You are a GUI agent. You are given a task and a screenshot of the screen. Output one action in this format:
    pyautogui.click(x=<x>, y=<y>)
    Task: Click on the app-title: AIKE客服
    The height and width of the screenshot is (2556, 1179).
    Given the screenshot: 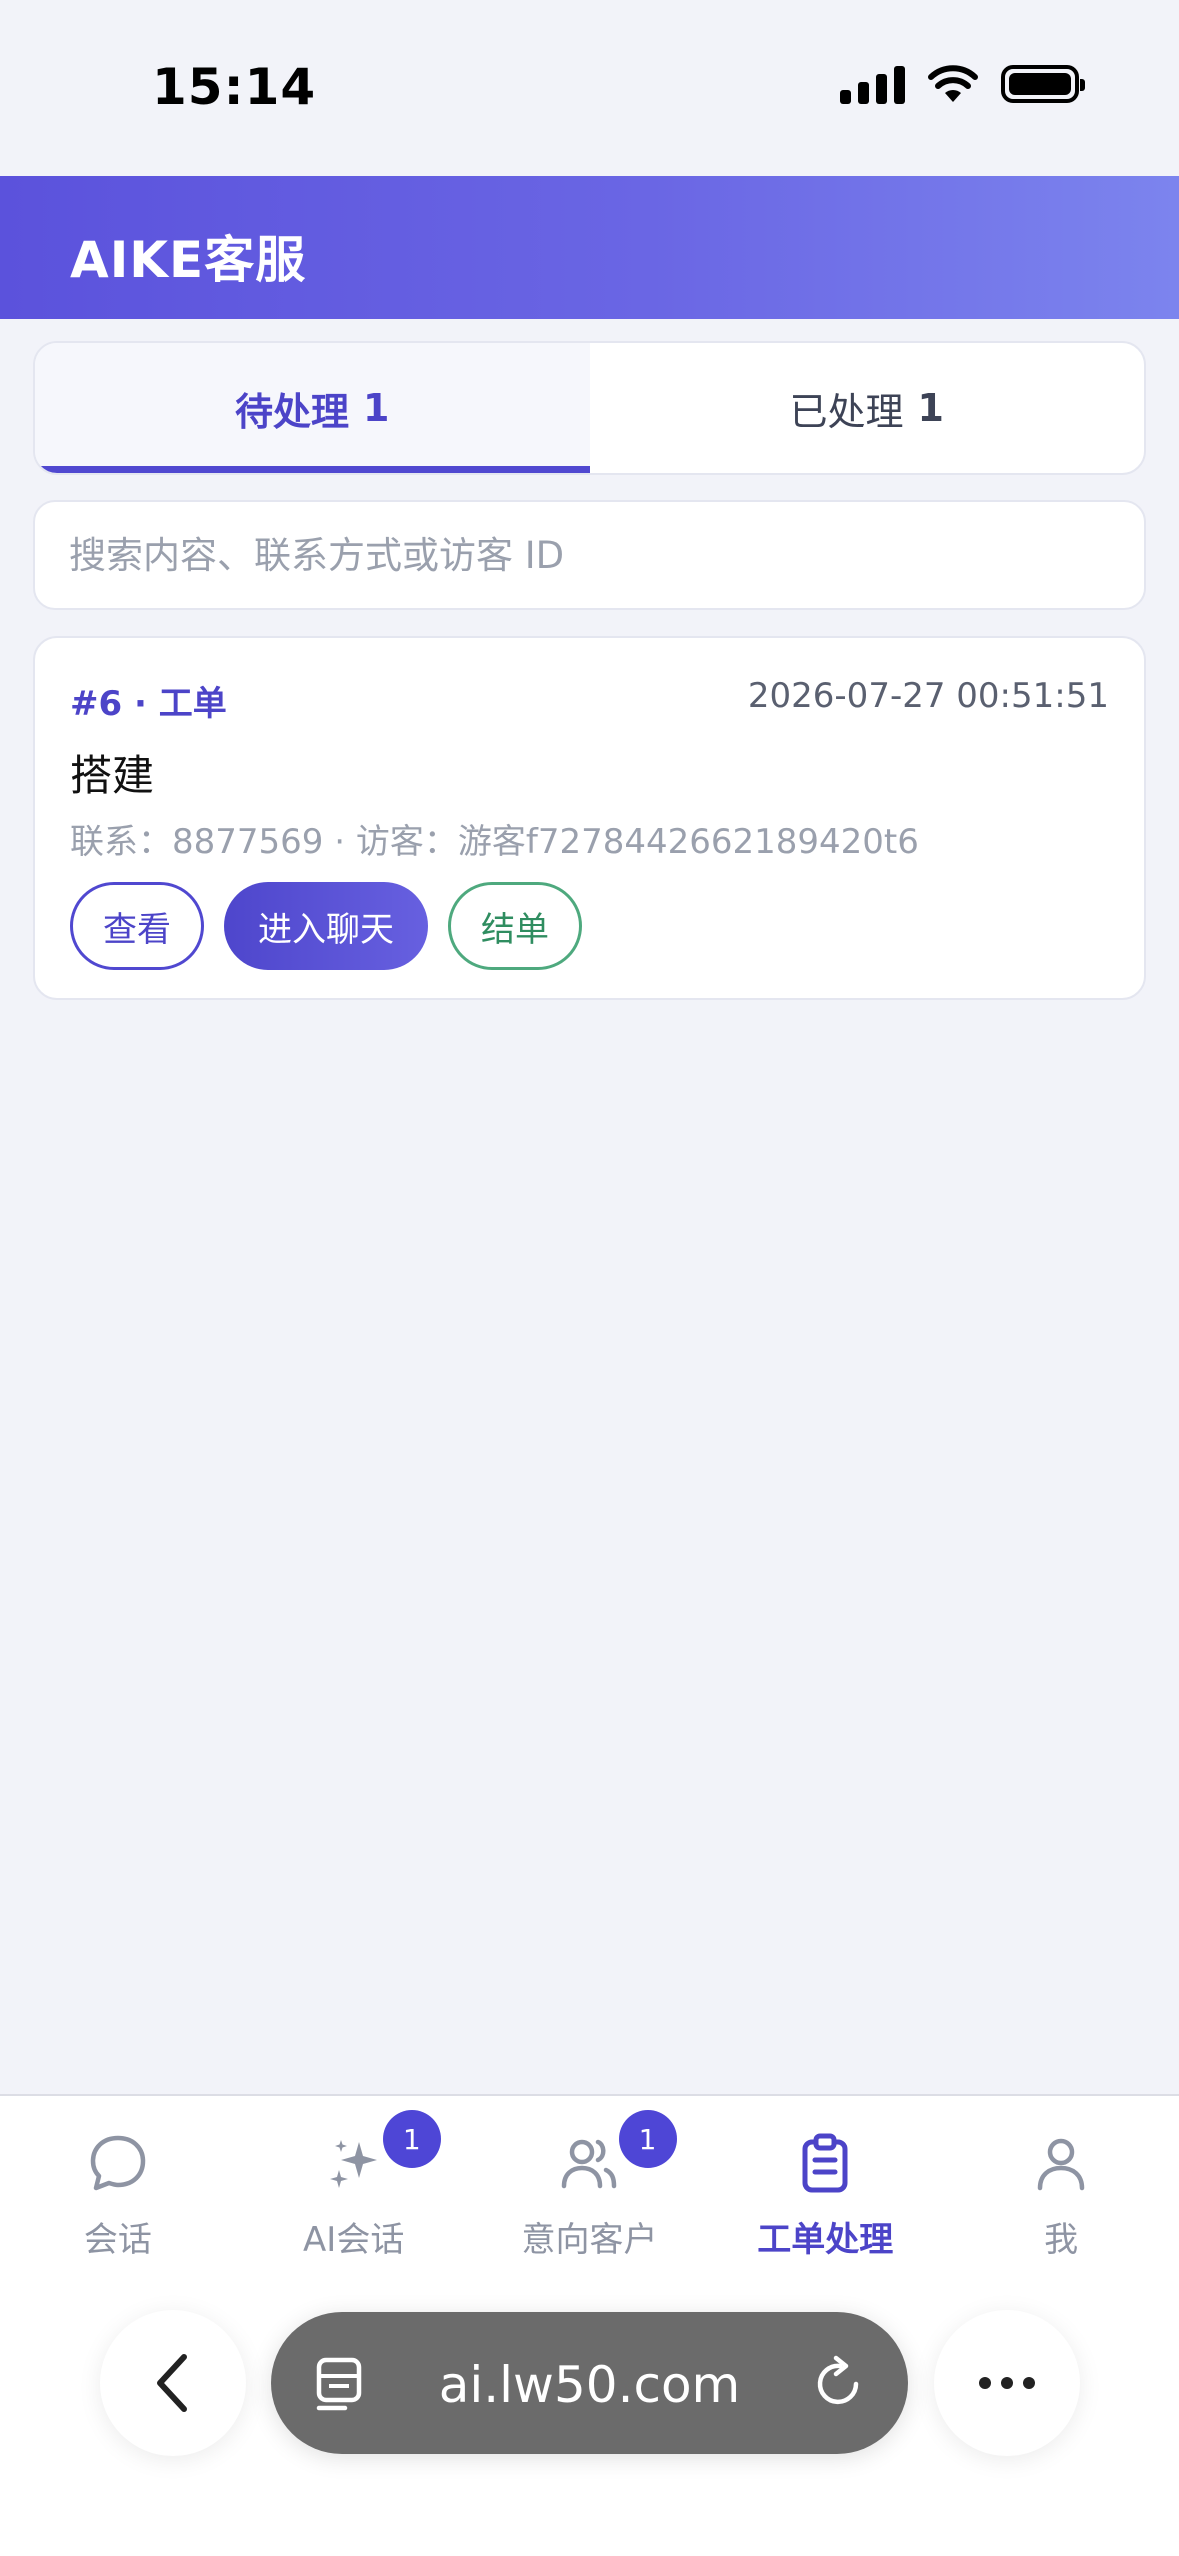 What is the action you would take?
    pyautogui.click(x=188, y=260)
    